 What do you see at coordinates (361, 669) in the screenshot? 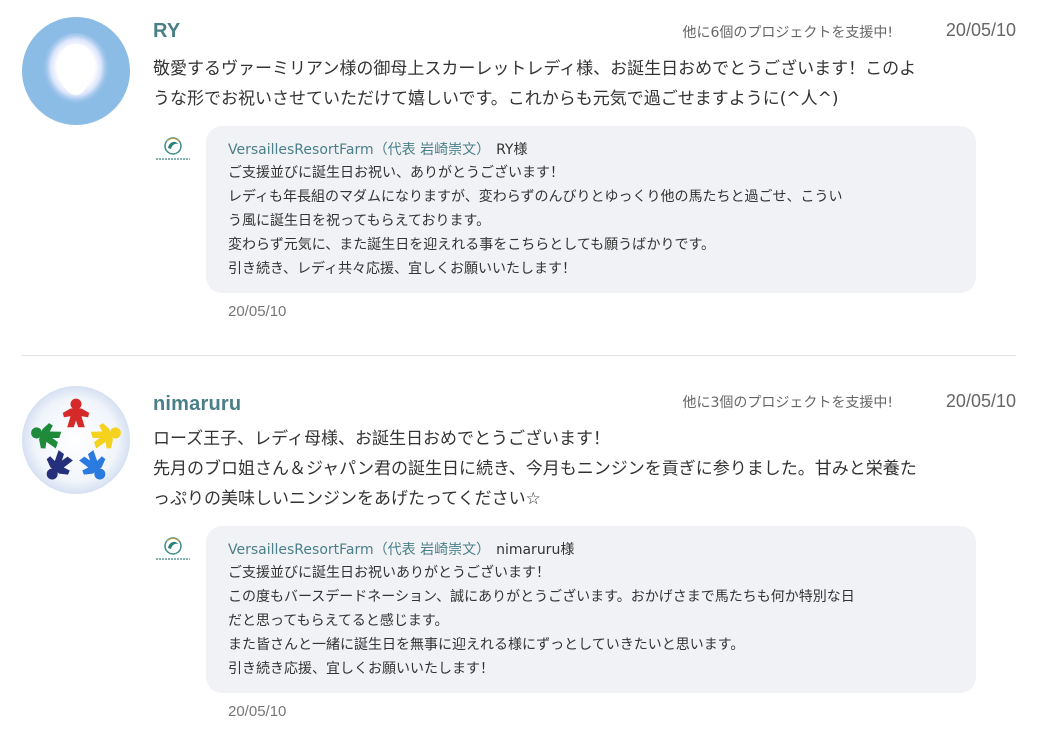
I see `reply-line: 引き続き応援、宜しくお願いいたします！` at bounding box center [361, 669].